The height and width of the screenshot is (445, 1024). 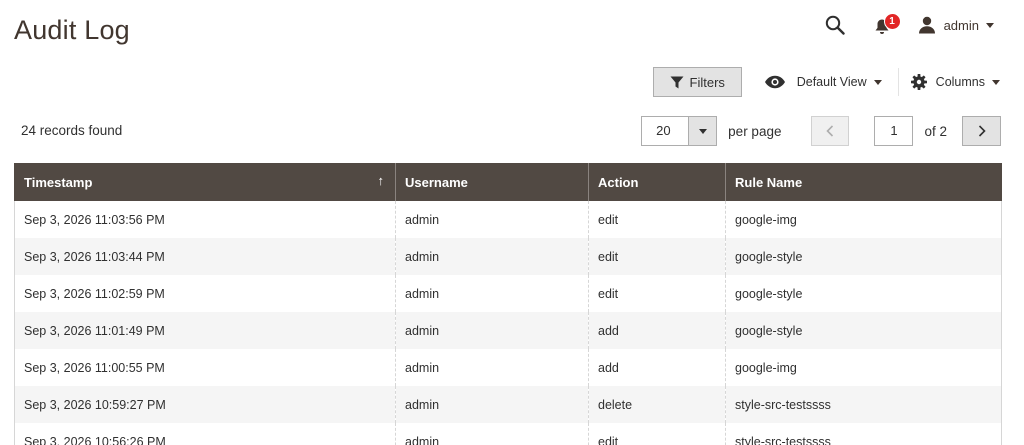 I want to click on cell-timestamp: Sep 3, 2026 11:01:49 PM, so click(x=205, y=330).